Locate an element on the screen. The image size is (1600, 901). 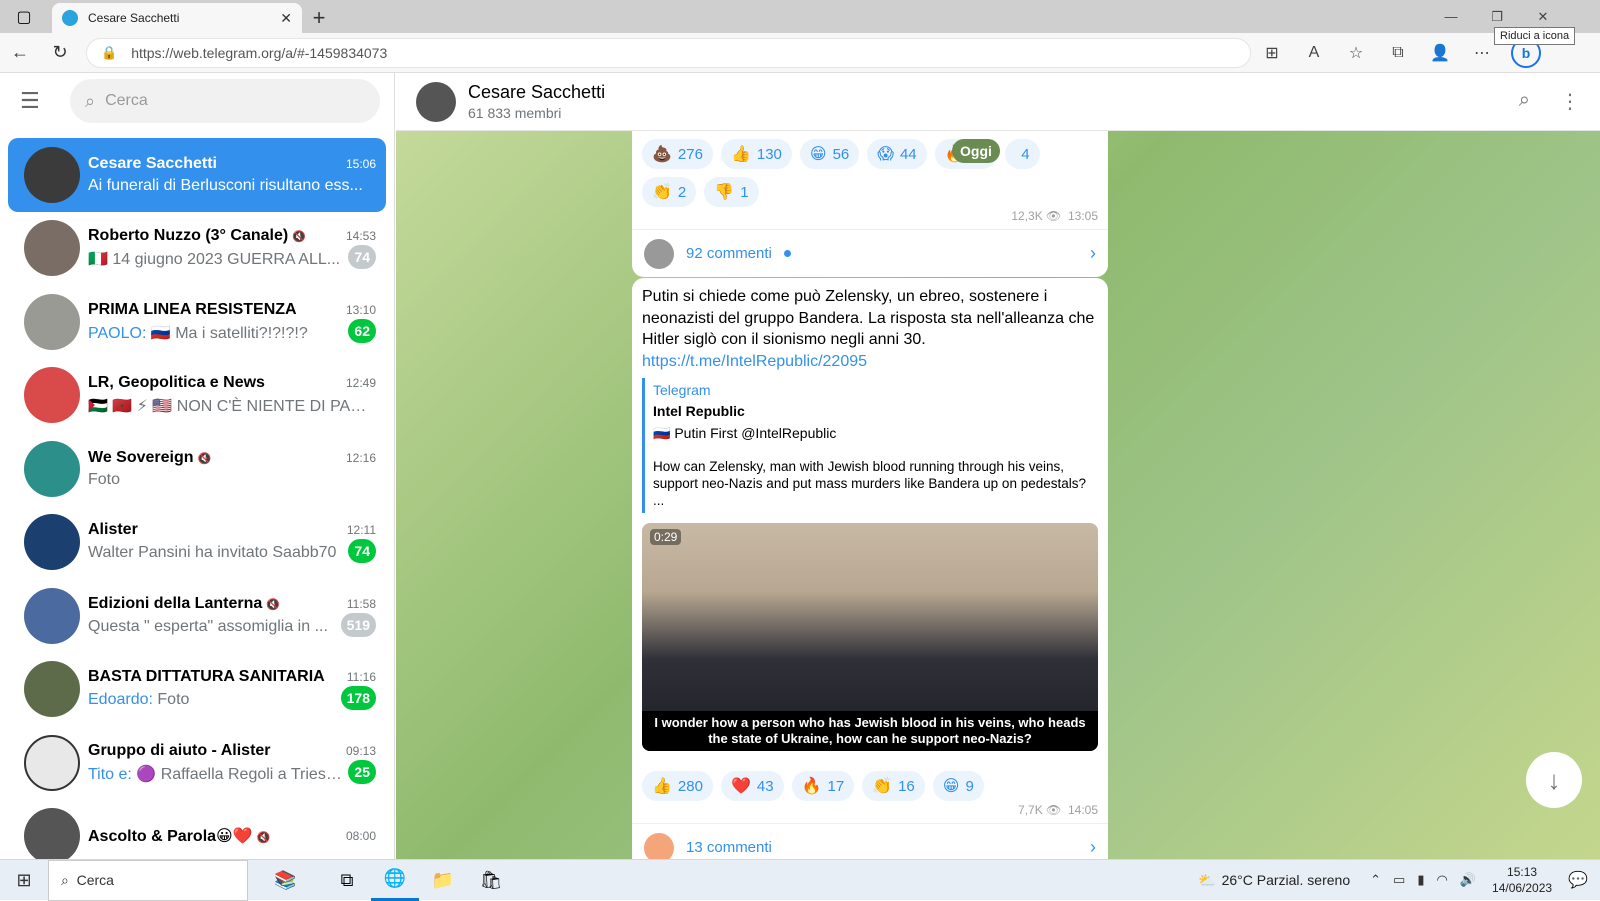
hamburger-menu-icon: ☰ is located at coordinates (45, 101).